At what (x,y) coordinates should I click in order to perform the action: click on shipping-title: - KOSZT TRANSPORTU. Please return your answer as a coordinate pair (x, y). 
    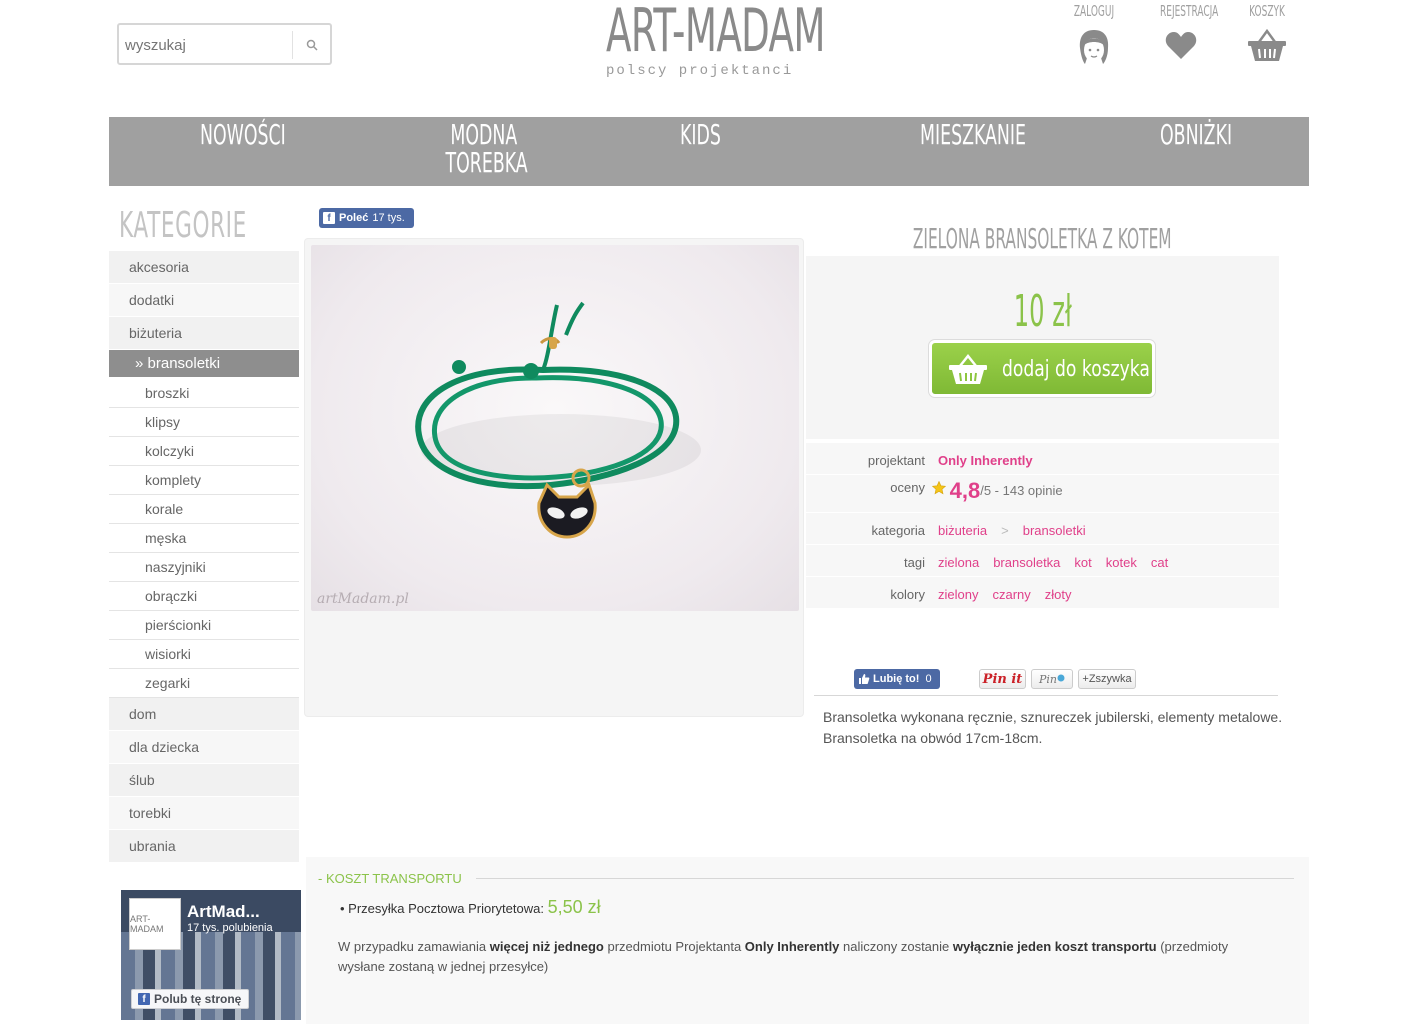
    Looking at the image, I should click on (390, 878).